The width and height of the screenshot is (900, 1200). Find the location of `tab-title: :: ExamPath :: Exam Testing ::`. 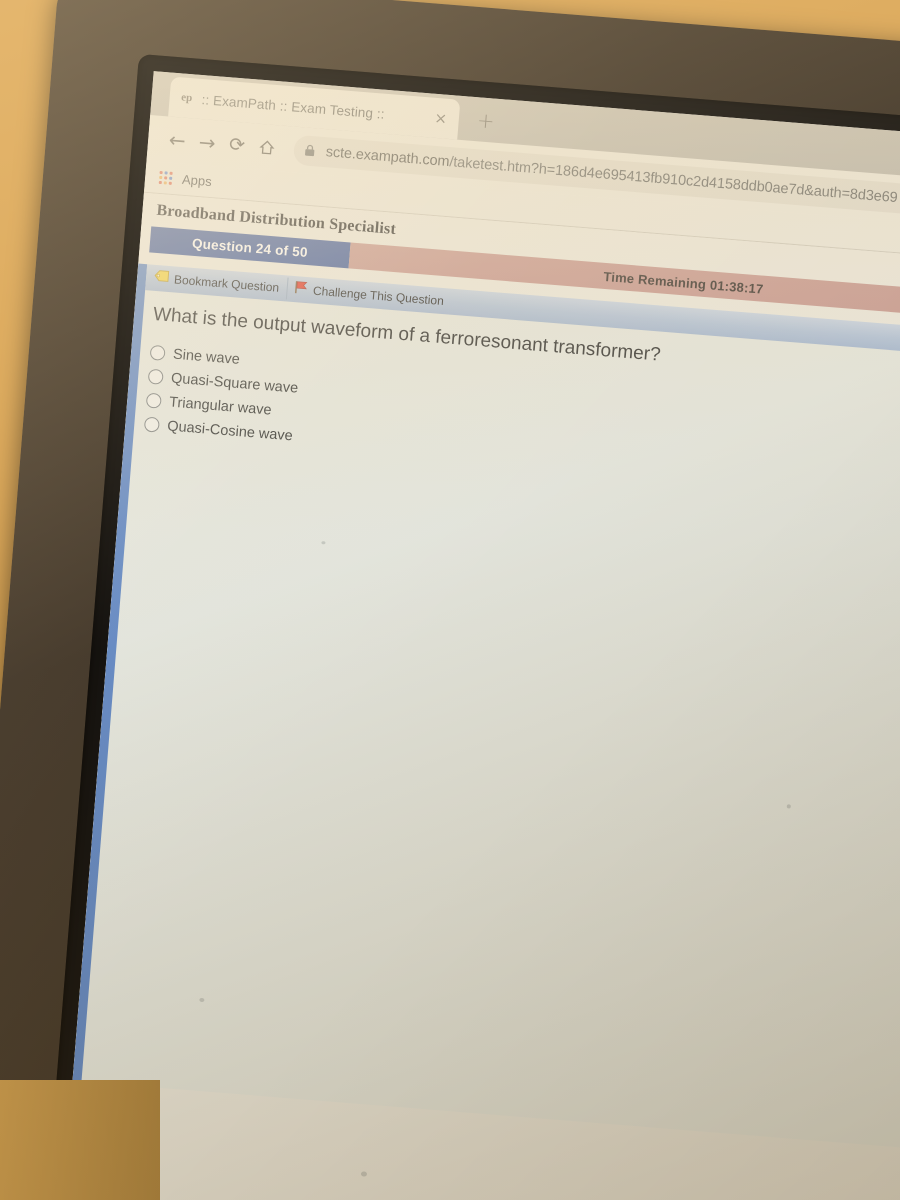

tab-title: :: ExamPath :: Exam Testing :: is located at coordinates (293, 106).